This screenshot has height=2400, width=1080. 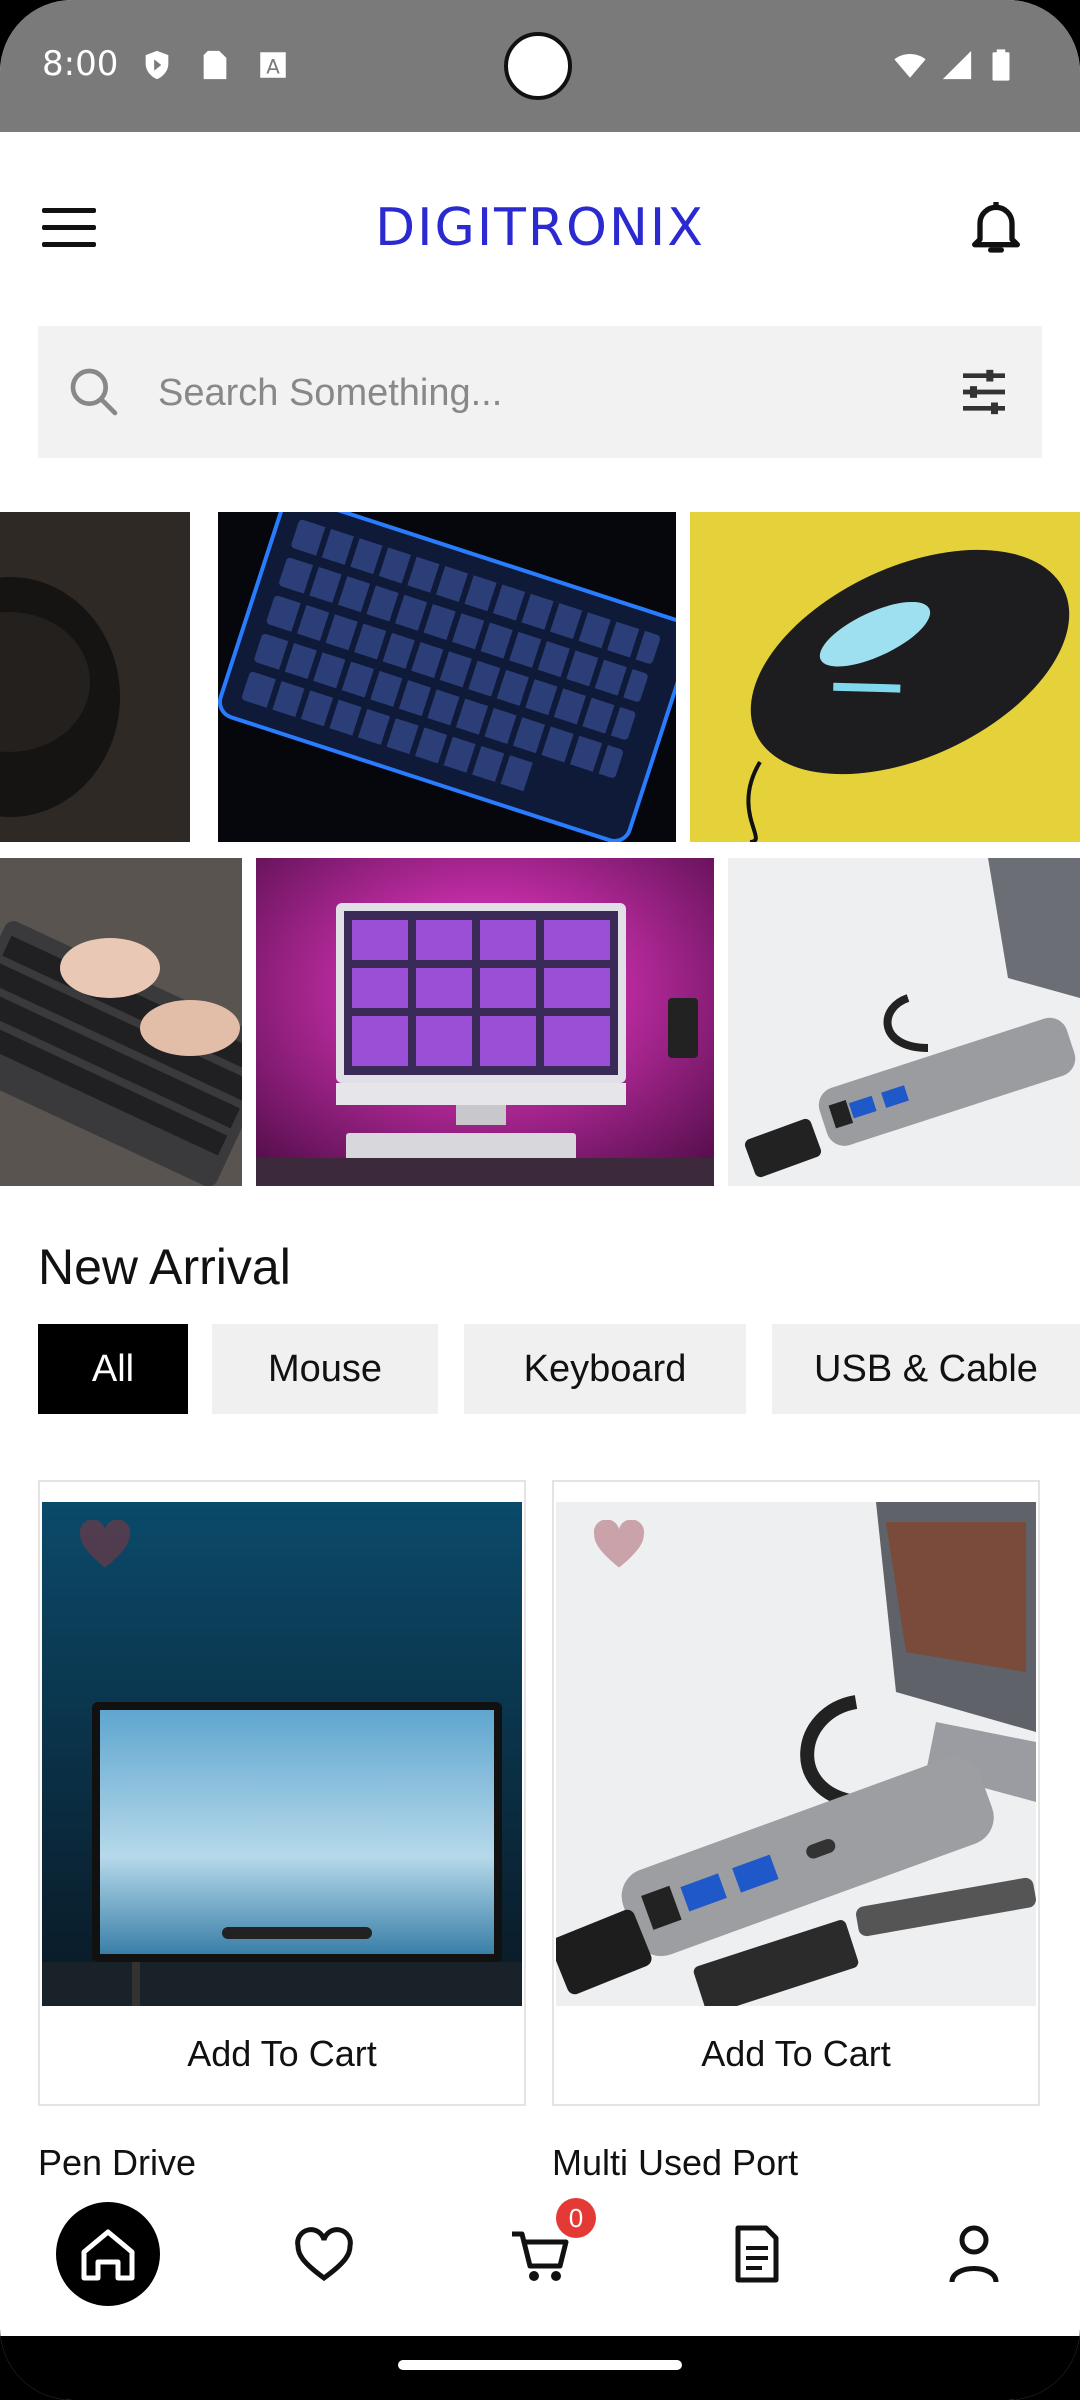 I want to click on gallery-tile-keyboard, so click(x=447, y=677).